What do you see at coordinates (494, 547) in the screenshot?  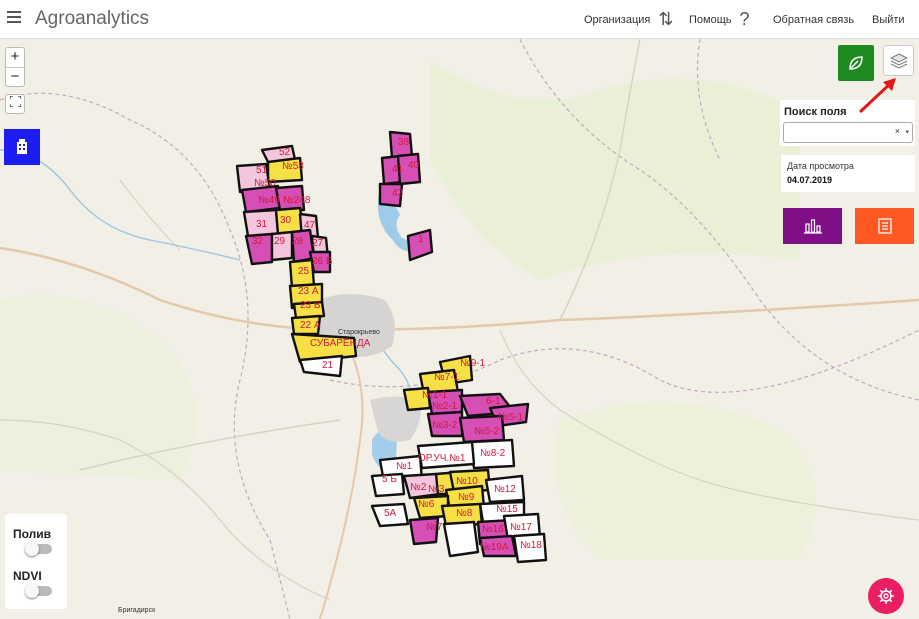 I see `field-label: №19А` at bounding box center [494, 547].